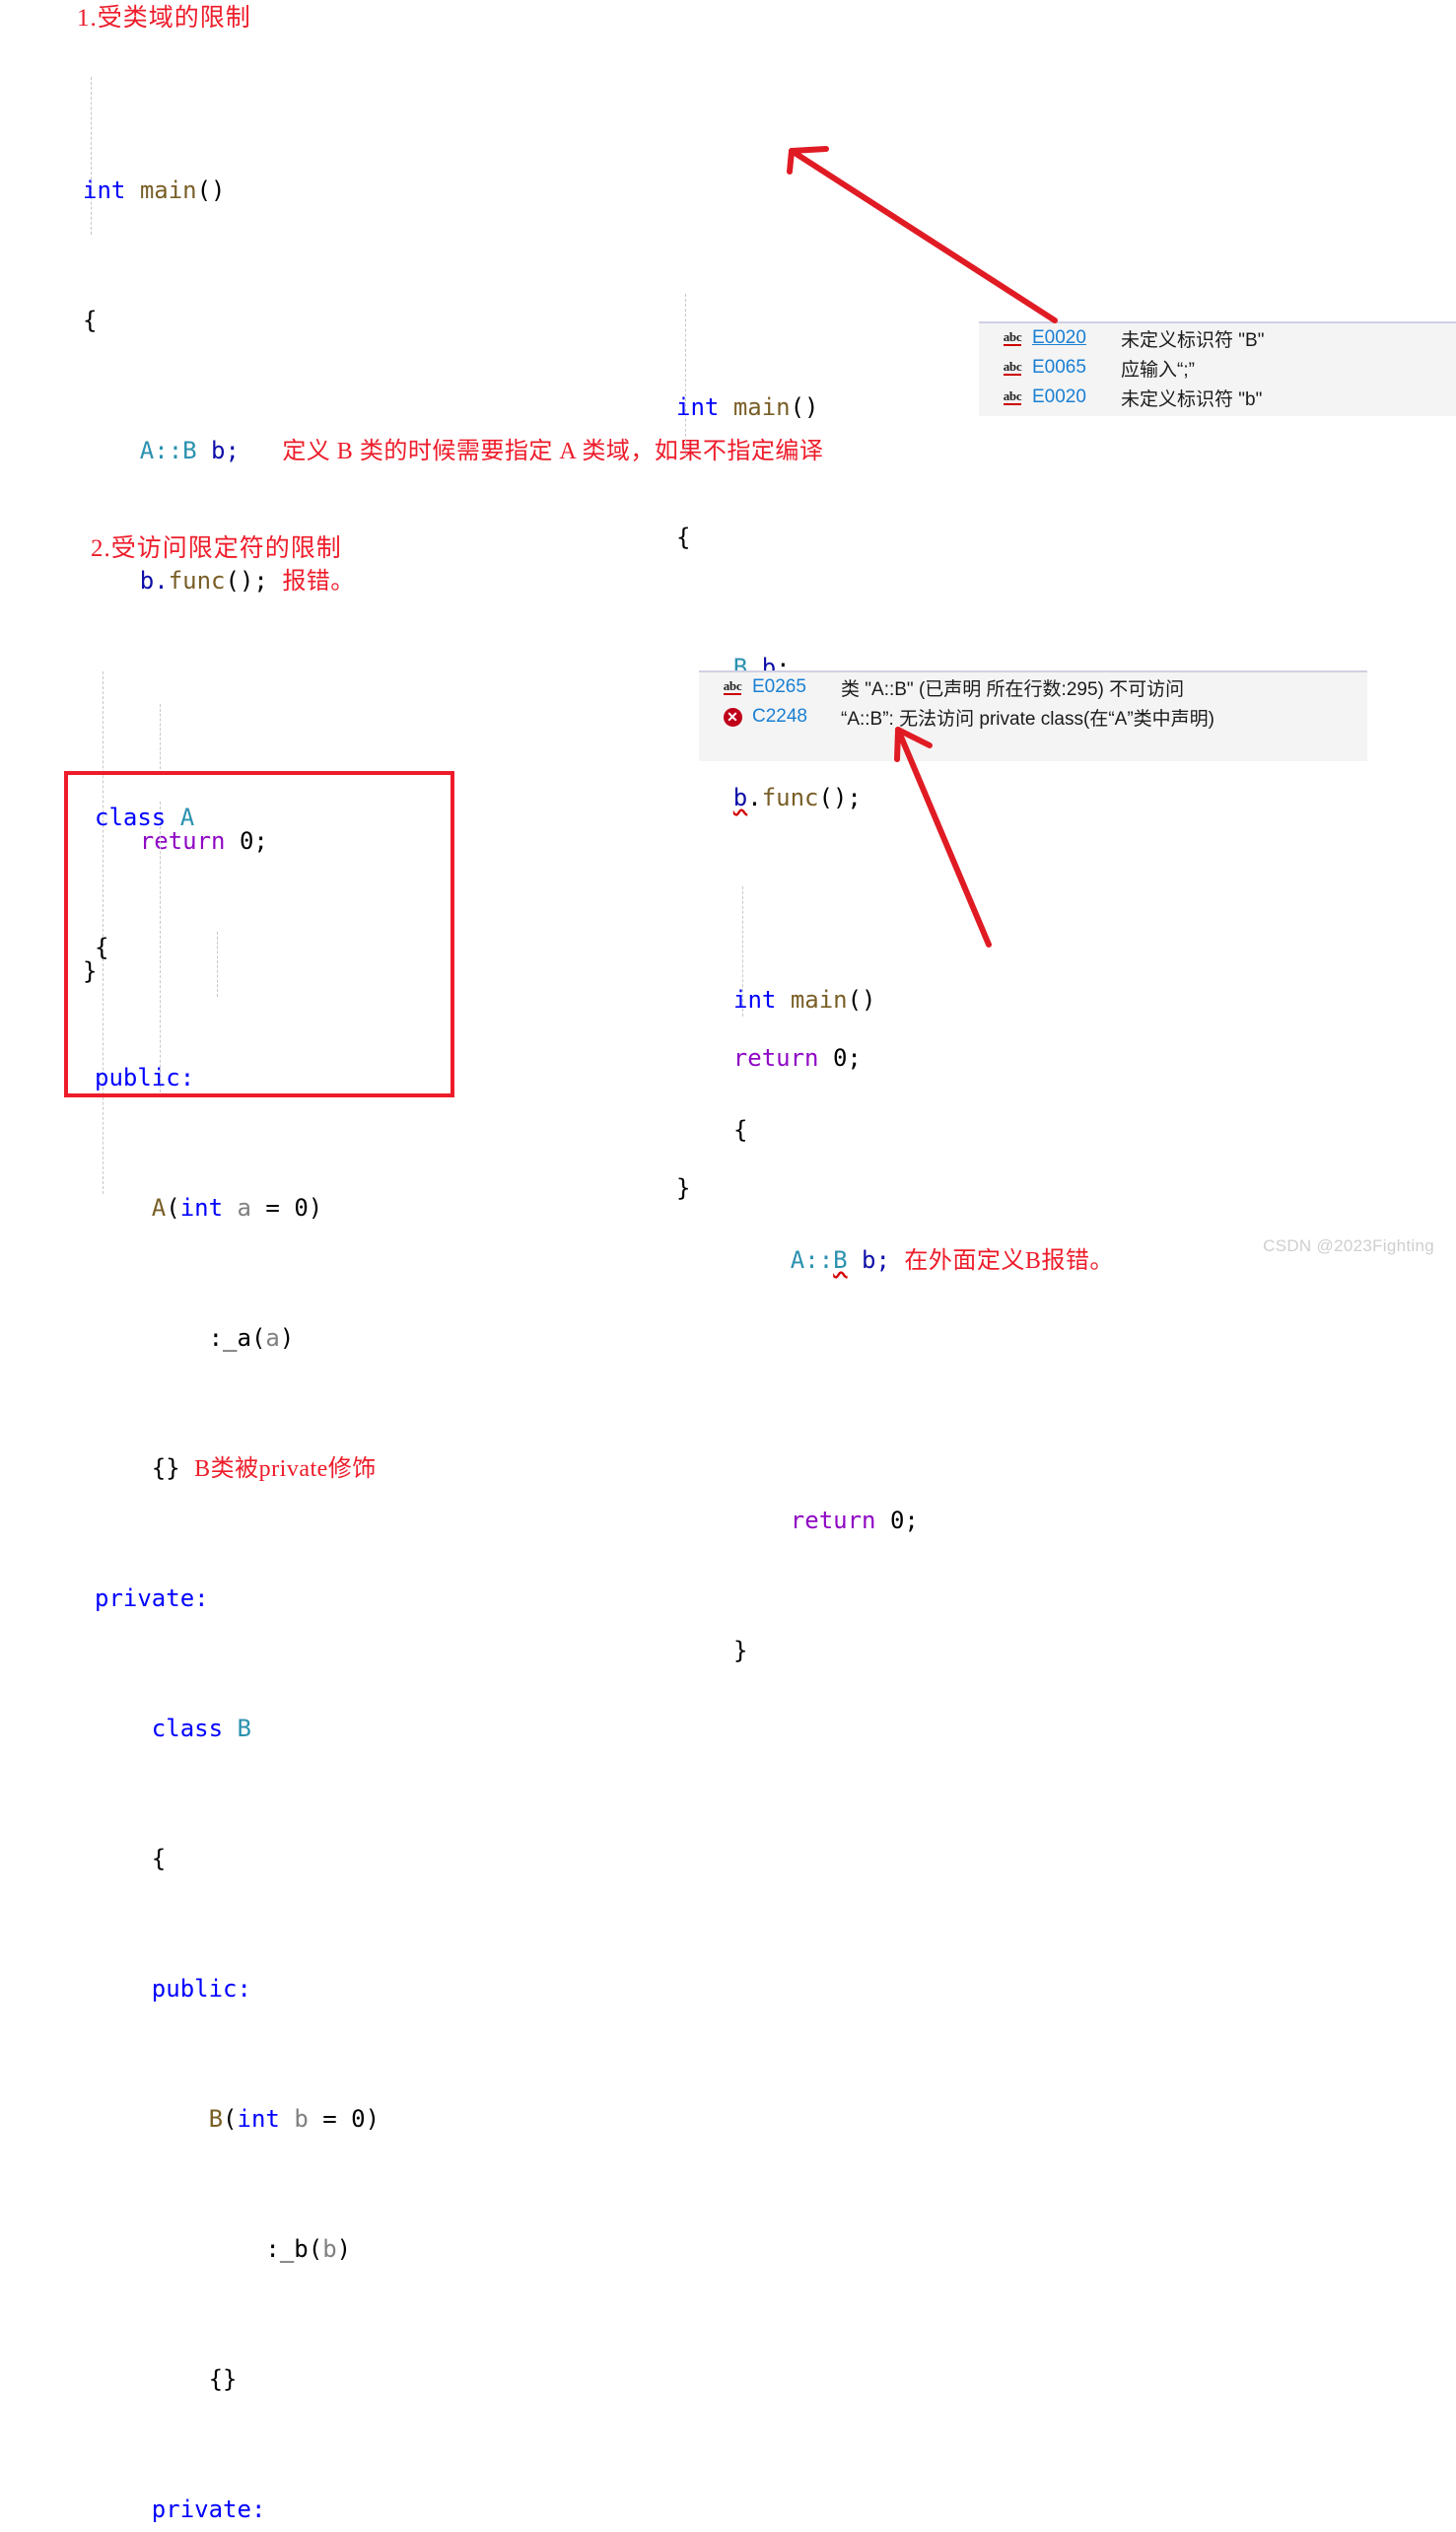 The image size is (1456, 2532). I want to click on error-row: abc E0020 未定义标识符 "b", so click(1217, 397).